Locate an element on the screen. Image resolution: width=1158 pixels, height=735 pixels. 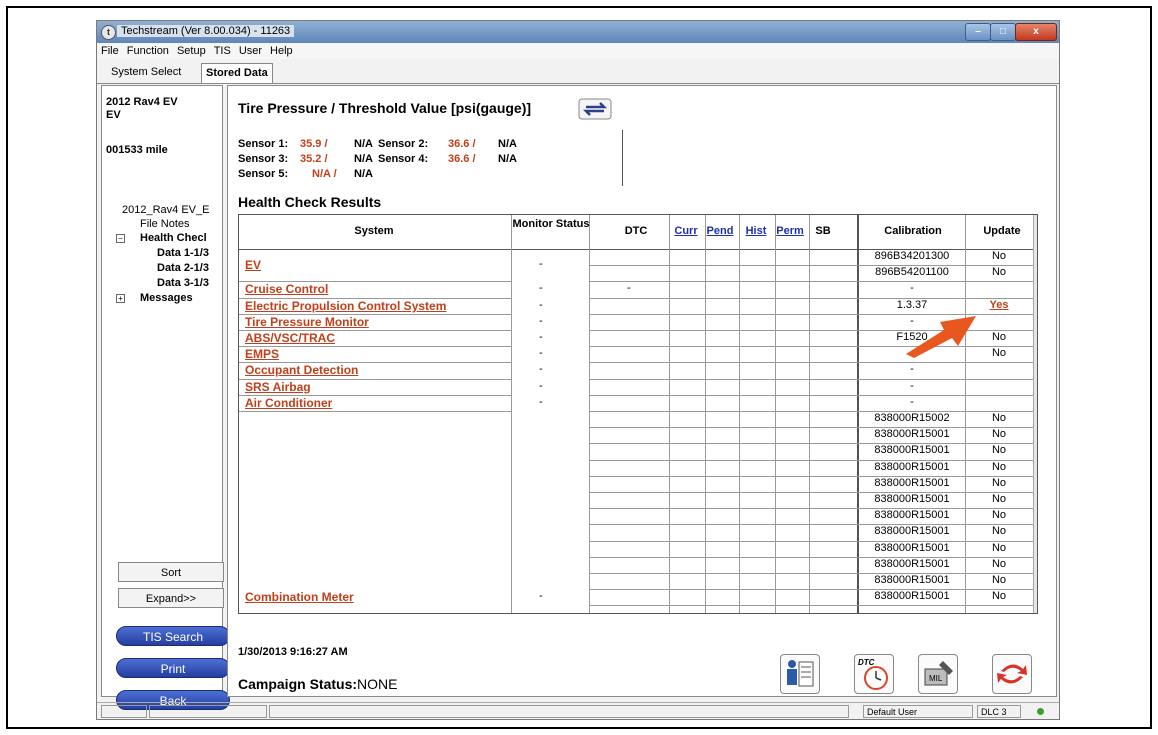
close-button: x is located at coordinates (1036, 32).